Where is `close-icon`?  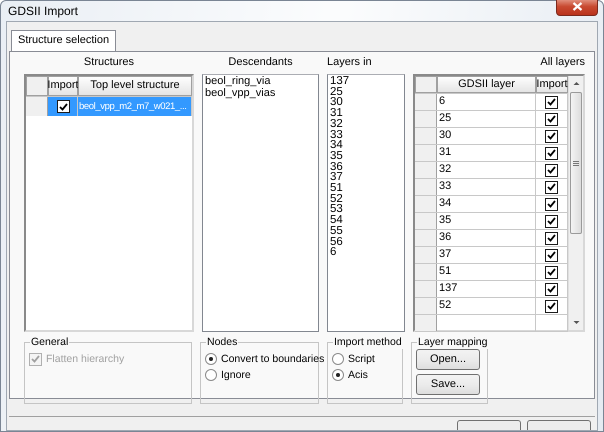 close-icon is located at coordinates (577, 7).